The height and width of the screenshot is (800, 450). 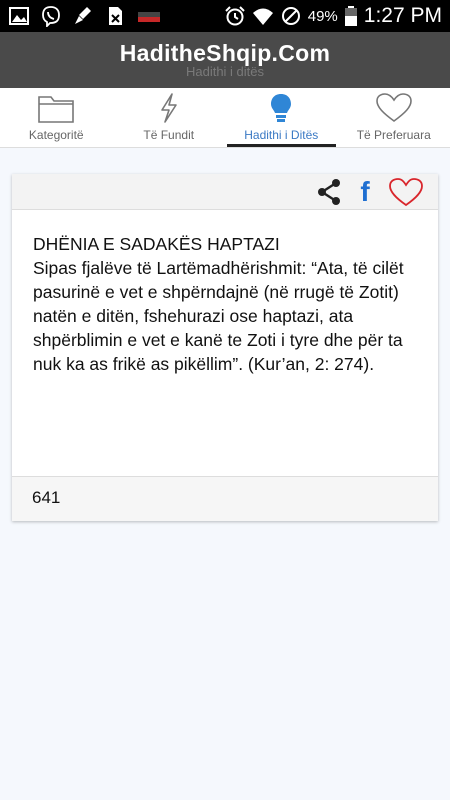 What do you see at coordinates (393, 135) in the screenshot?
I see `tab-label: Të Preferuara` at bounding box center [393, 135].